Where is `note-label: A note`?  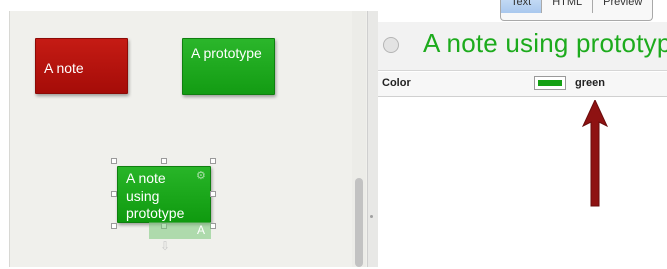 note-label: A note is located at coordinates (64, 68).